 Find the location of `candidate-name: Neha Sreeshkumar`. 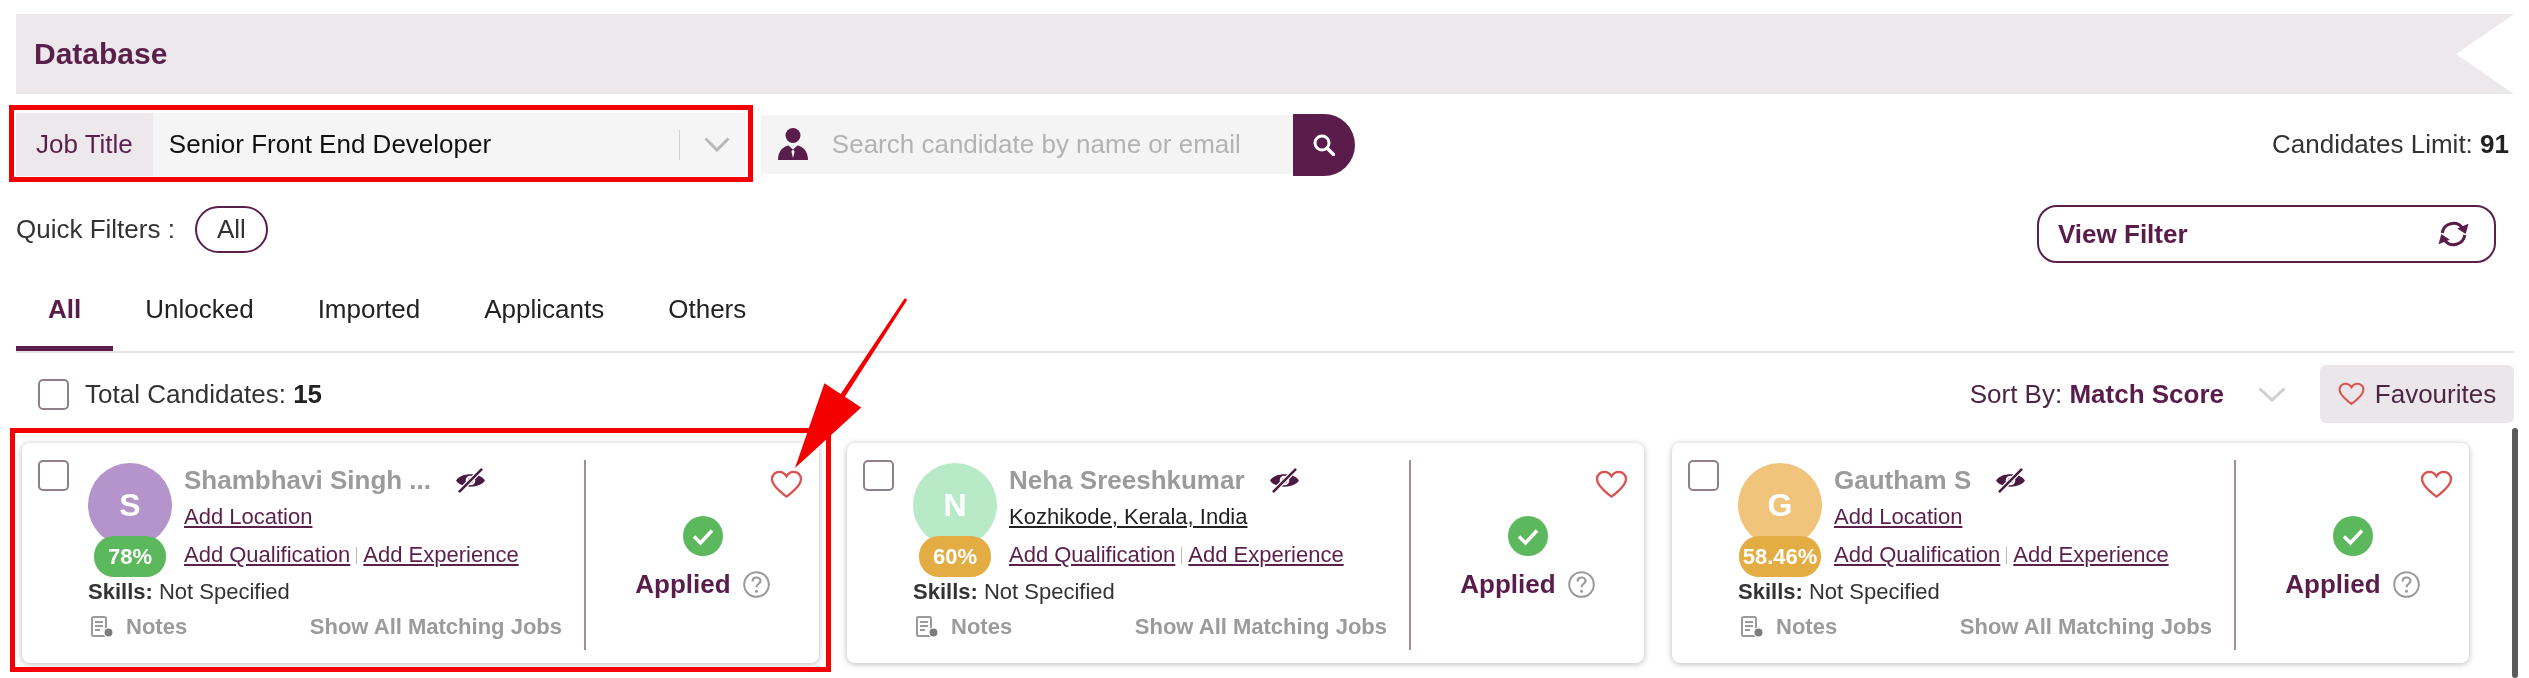

candidate-name: Neha Sreeshkumar is located at coordinates (1127, 480).